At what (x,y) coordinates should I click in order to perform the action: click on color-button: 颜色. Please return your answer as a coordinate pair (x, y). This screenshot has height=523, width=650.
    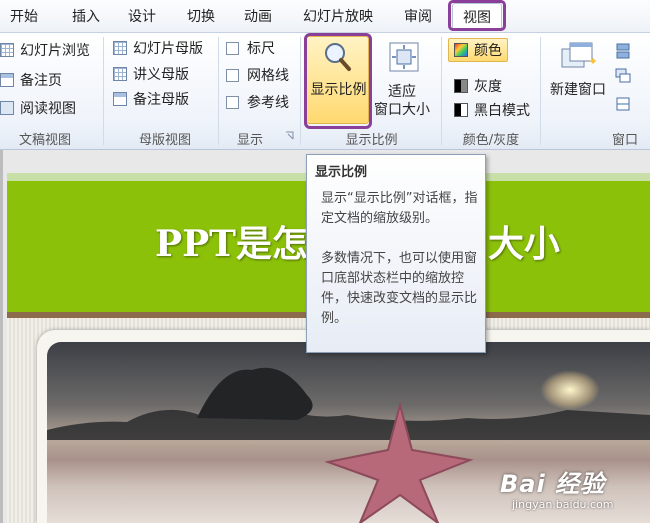
    Looking at the image, I should click on (478, 50).